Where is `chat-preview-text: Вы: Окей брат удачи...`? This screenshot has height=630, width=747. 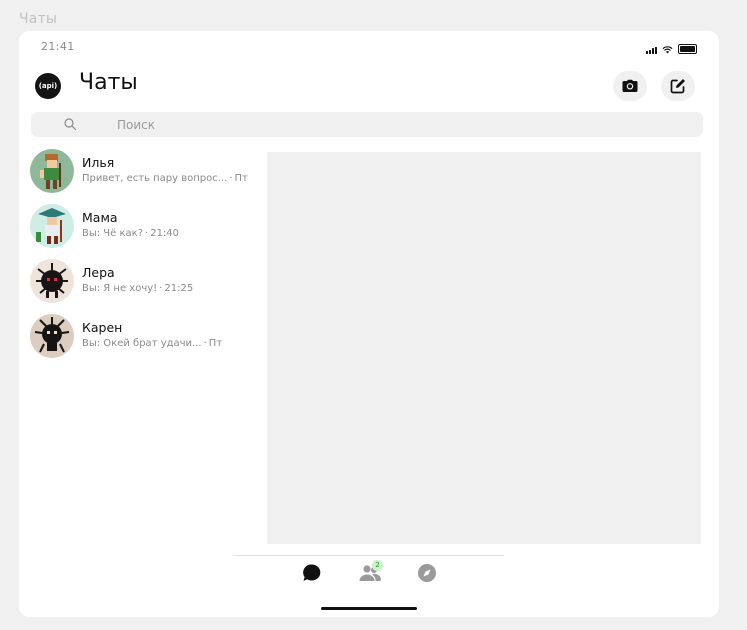 chat-preview-text: Вы: Окей брат удачи... is located at coordinates (142, 343).